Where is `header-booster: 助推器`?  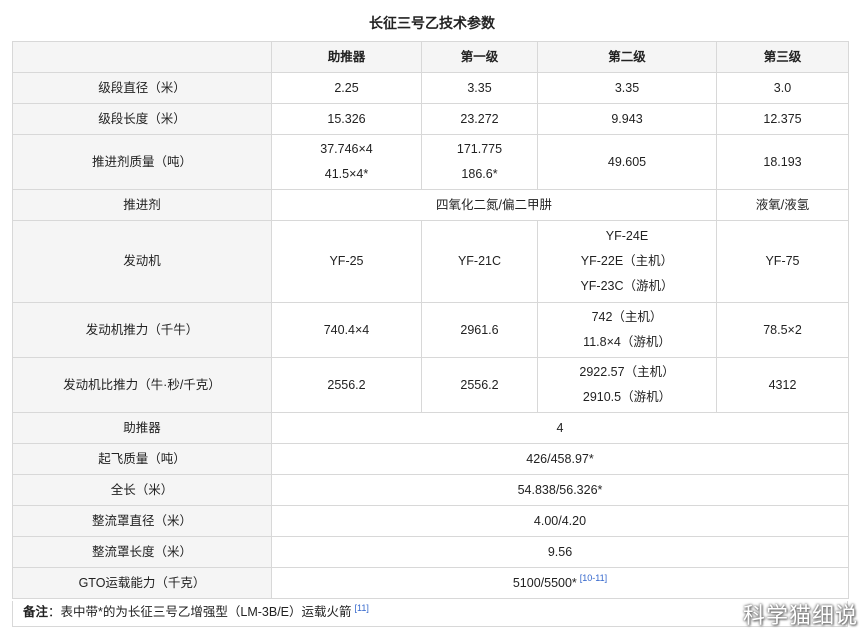 header-booster: 助推器 is located at coordinates (346, 57).